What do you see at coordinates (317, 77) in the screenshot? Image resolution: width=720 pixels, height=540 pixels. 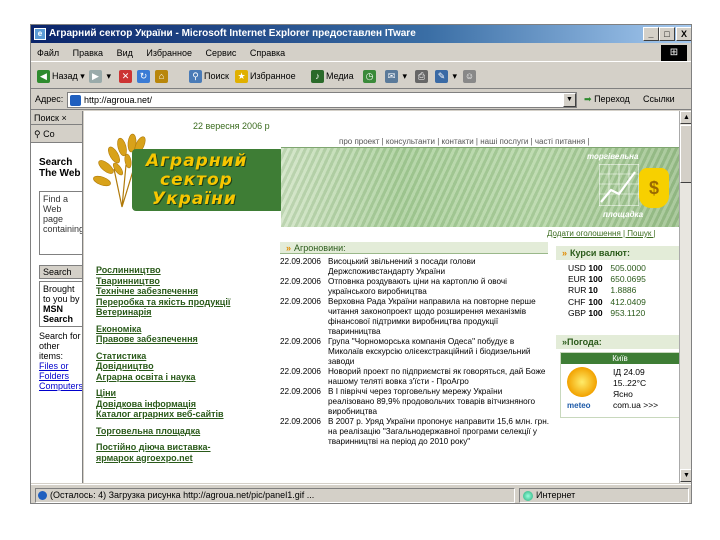 I see `media-icon: ♪` at bounding box center [317, 77].